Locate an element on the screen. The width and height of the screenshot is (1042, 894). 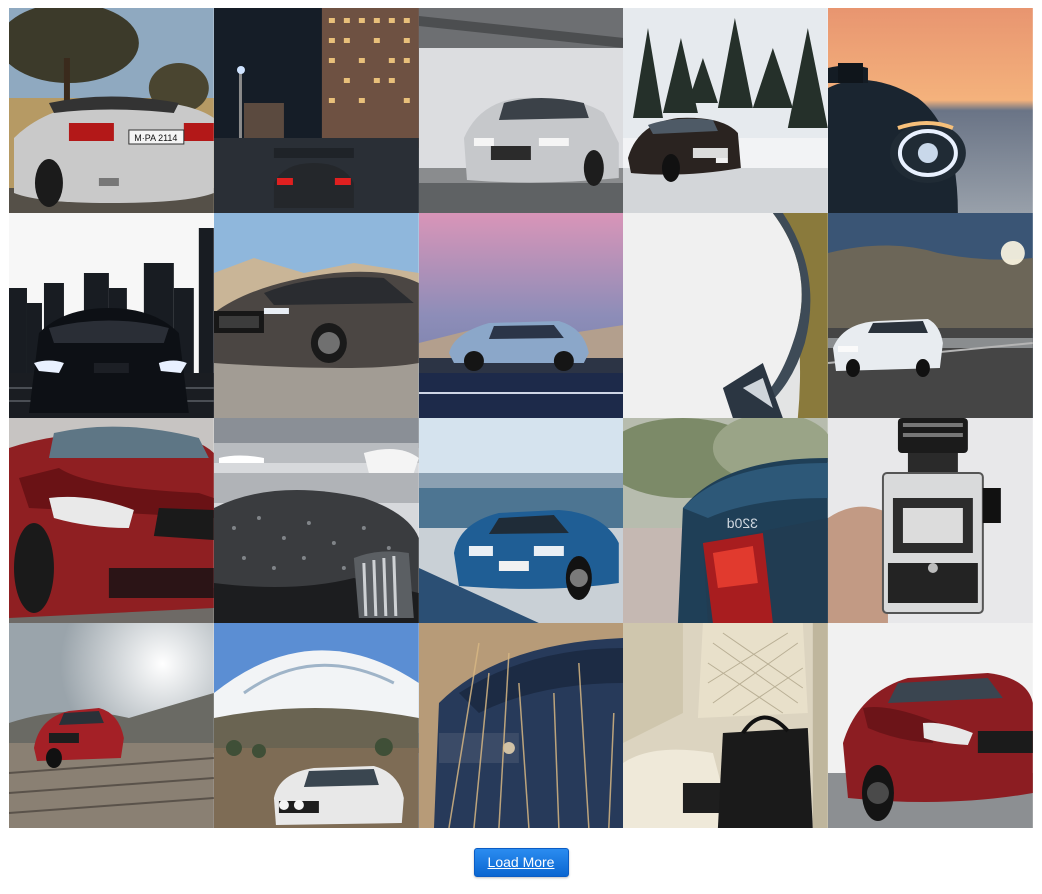
load-more-container: Load More is located at coordinates (521, 862).